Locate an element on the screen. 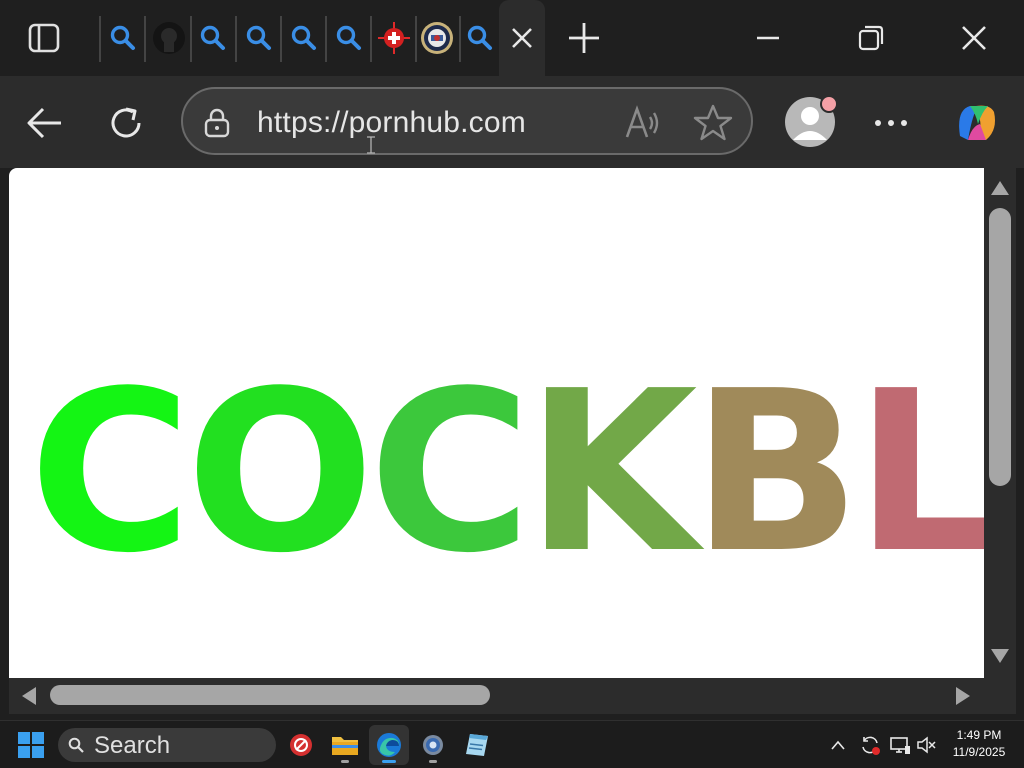  taskbar-edge is located at coordinates (389, 745).